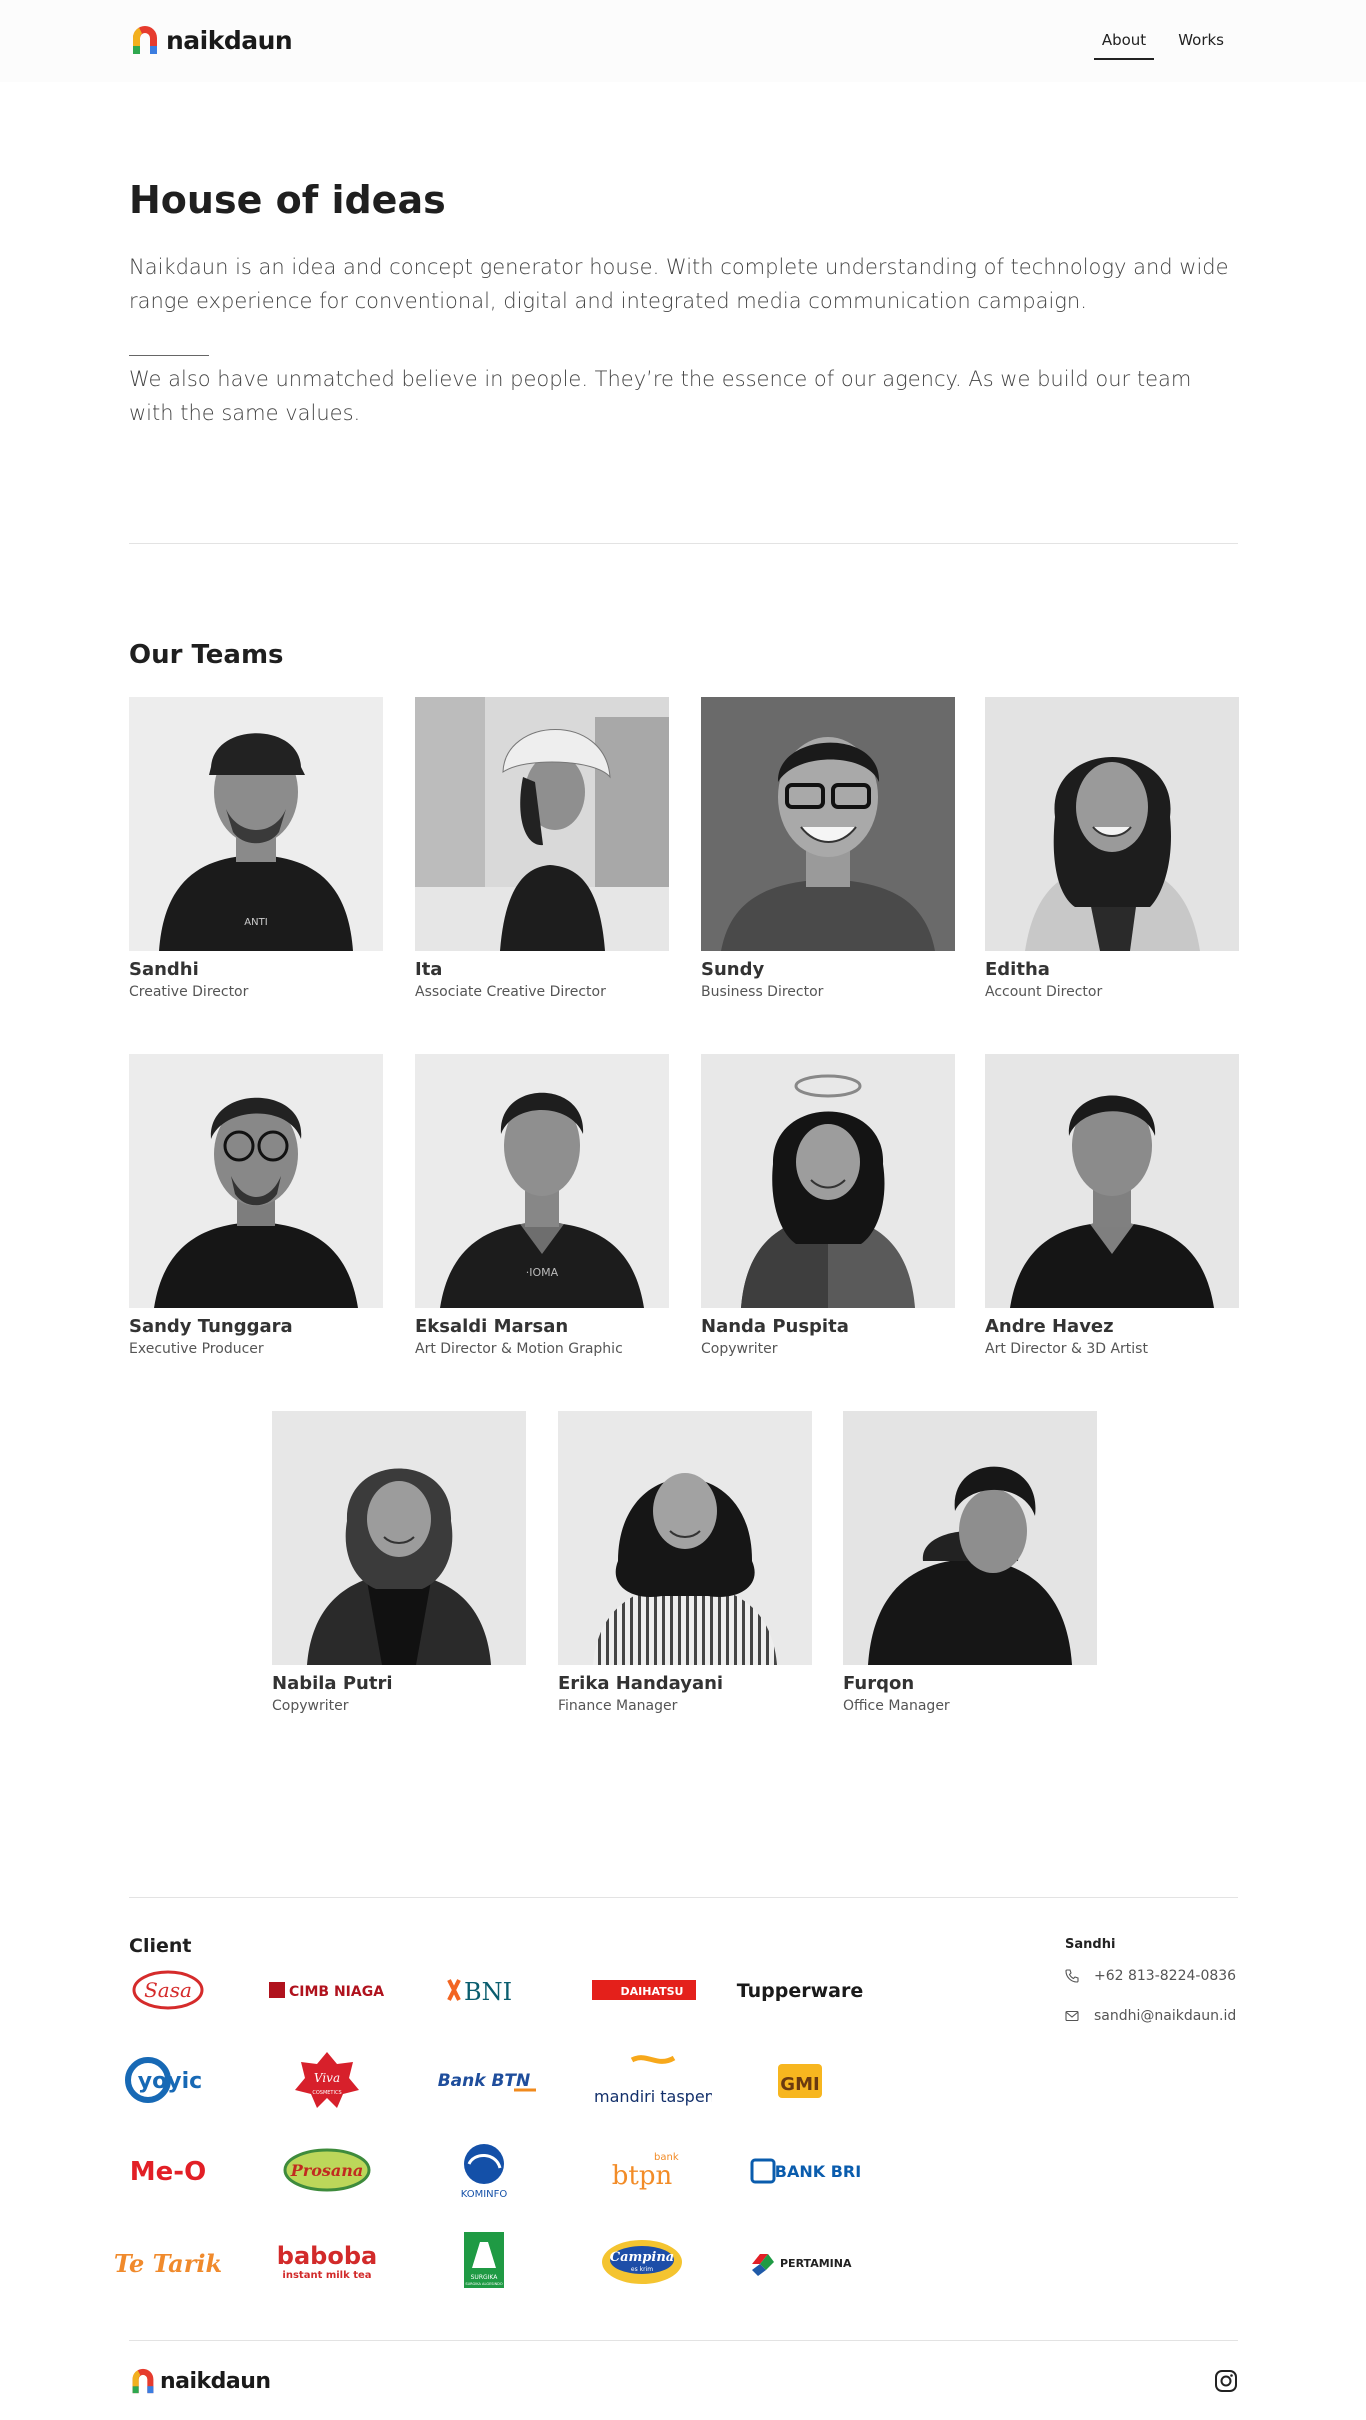 The width and height of the screenshot is (1366, 2420). I want to click on phone-icon, so click(1072, 1976).